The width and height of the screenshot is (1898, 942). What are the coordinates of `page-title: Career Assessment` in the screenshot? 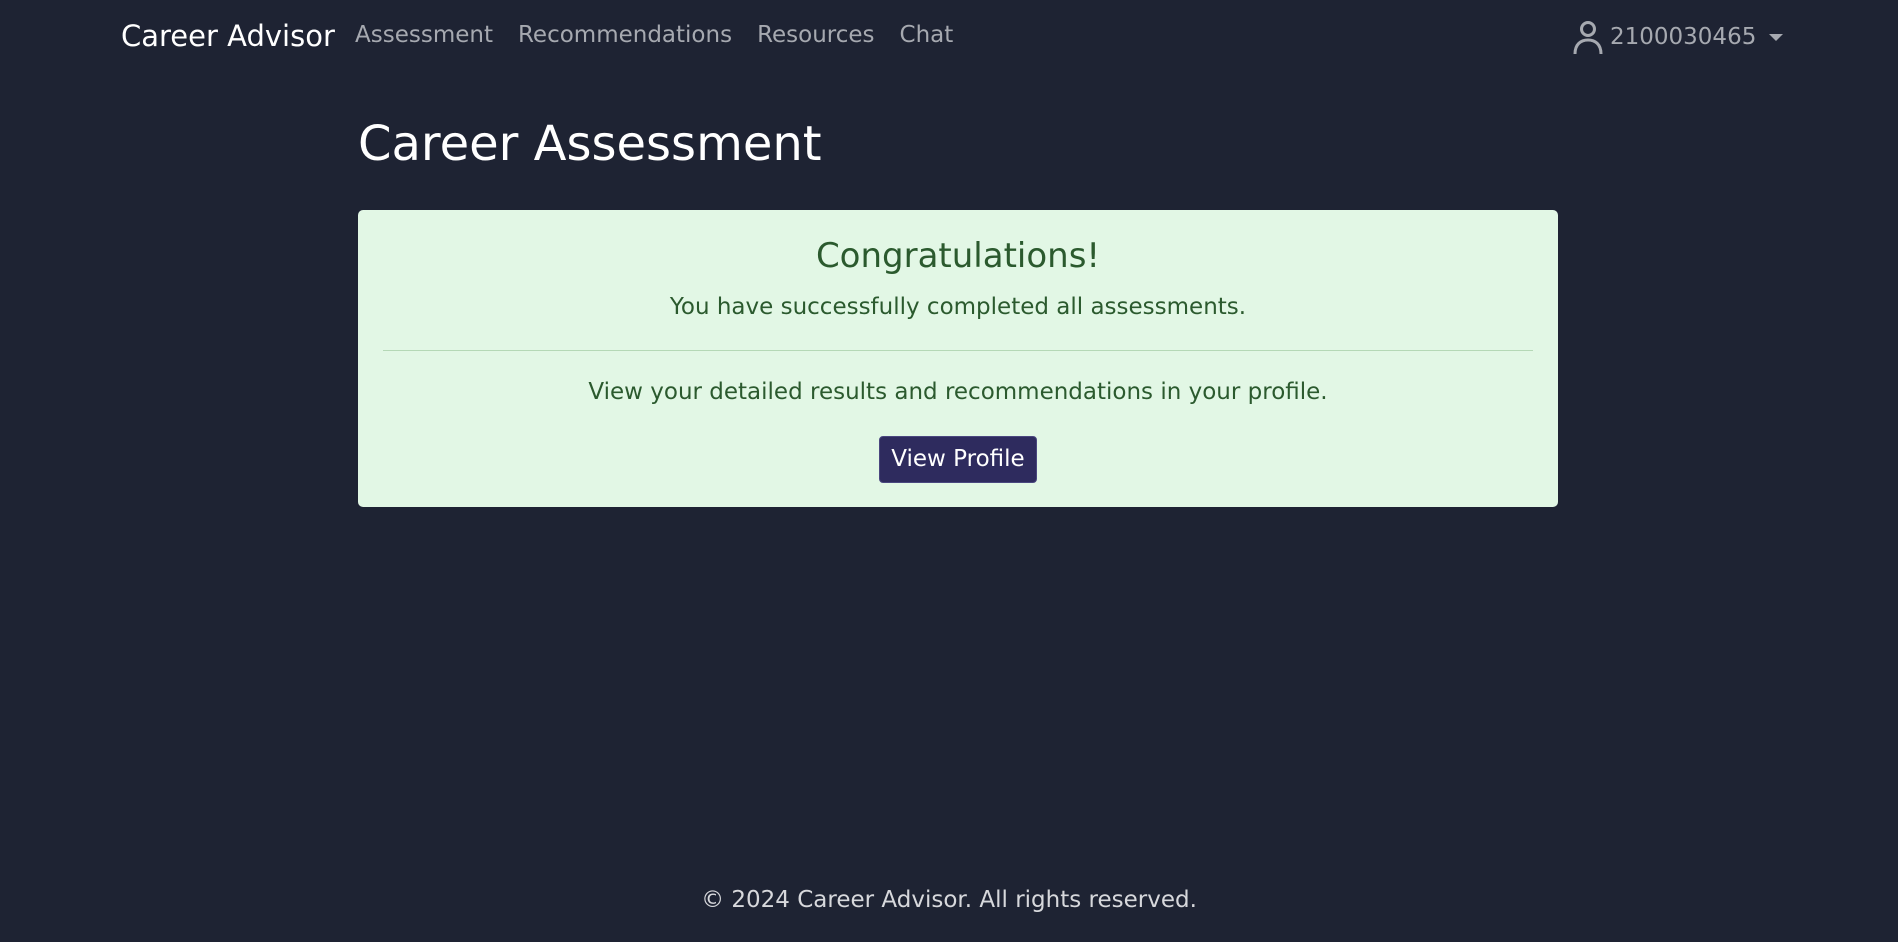 It's located at (590, 144).